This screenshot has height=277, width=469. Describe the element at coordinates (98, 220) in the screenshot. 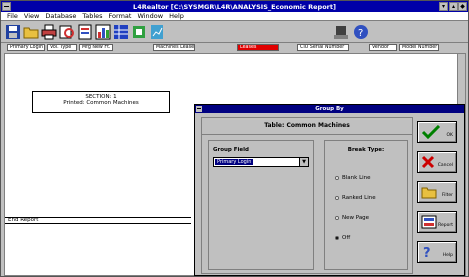

I see `end-report-band: End Report` at that location.